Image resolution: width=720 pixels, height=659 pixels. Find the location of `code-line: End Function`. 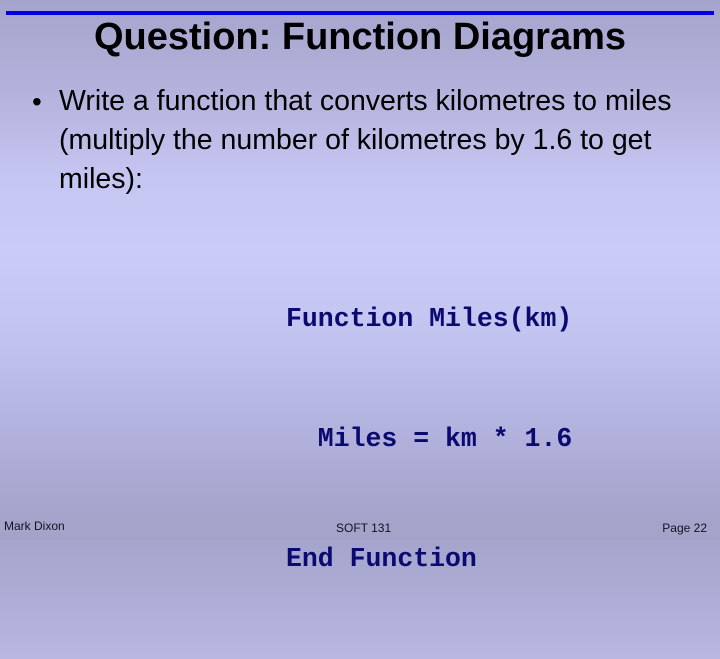

code-line: End Function is located at coordinates (381, 559).